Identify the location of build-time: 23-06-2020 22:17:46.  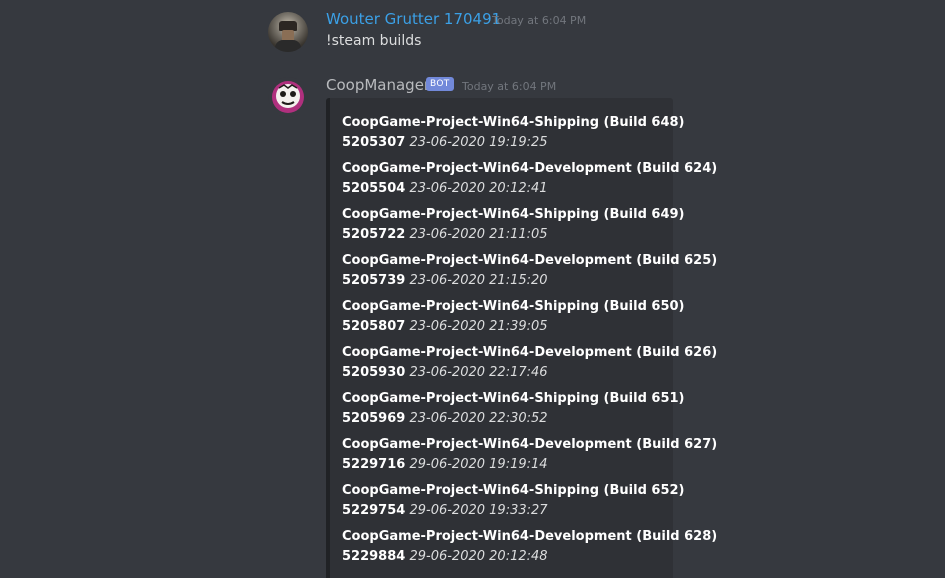
(478, 372).